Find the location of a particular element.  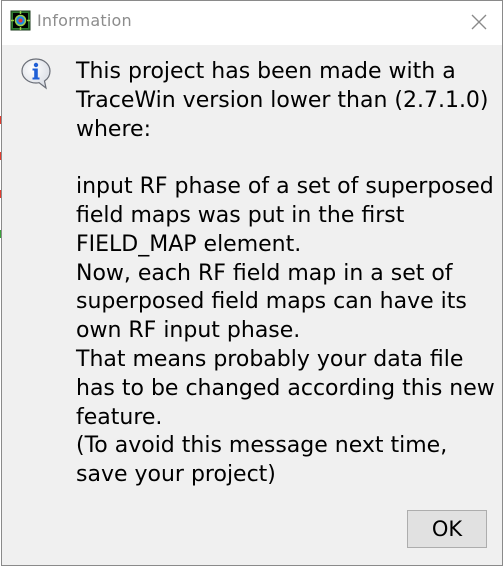

message-line: field maps was put in the first is located at coordinates (240, 215).